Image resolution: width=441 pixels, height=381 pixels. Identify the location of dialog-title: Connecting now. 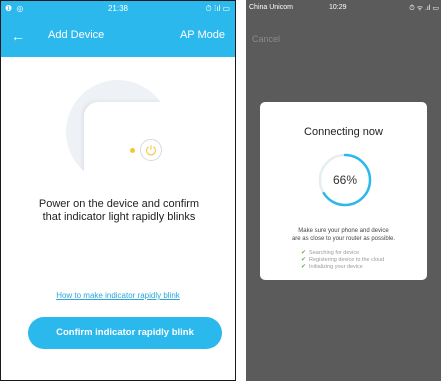
(343, 132).